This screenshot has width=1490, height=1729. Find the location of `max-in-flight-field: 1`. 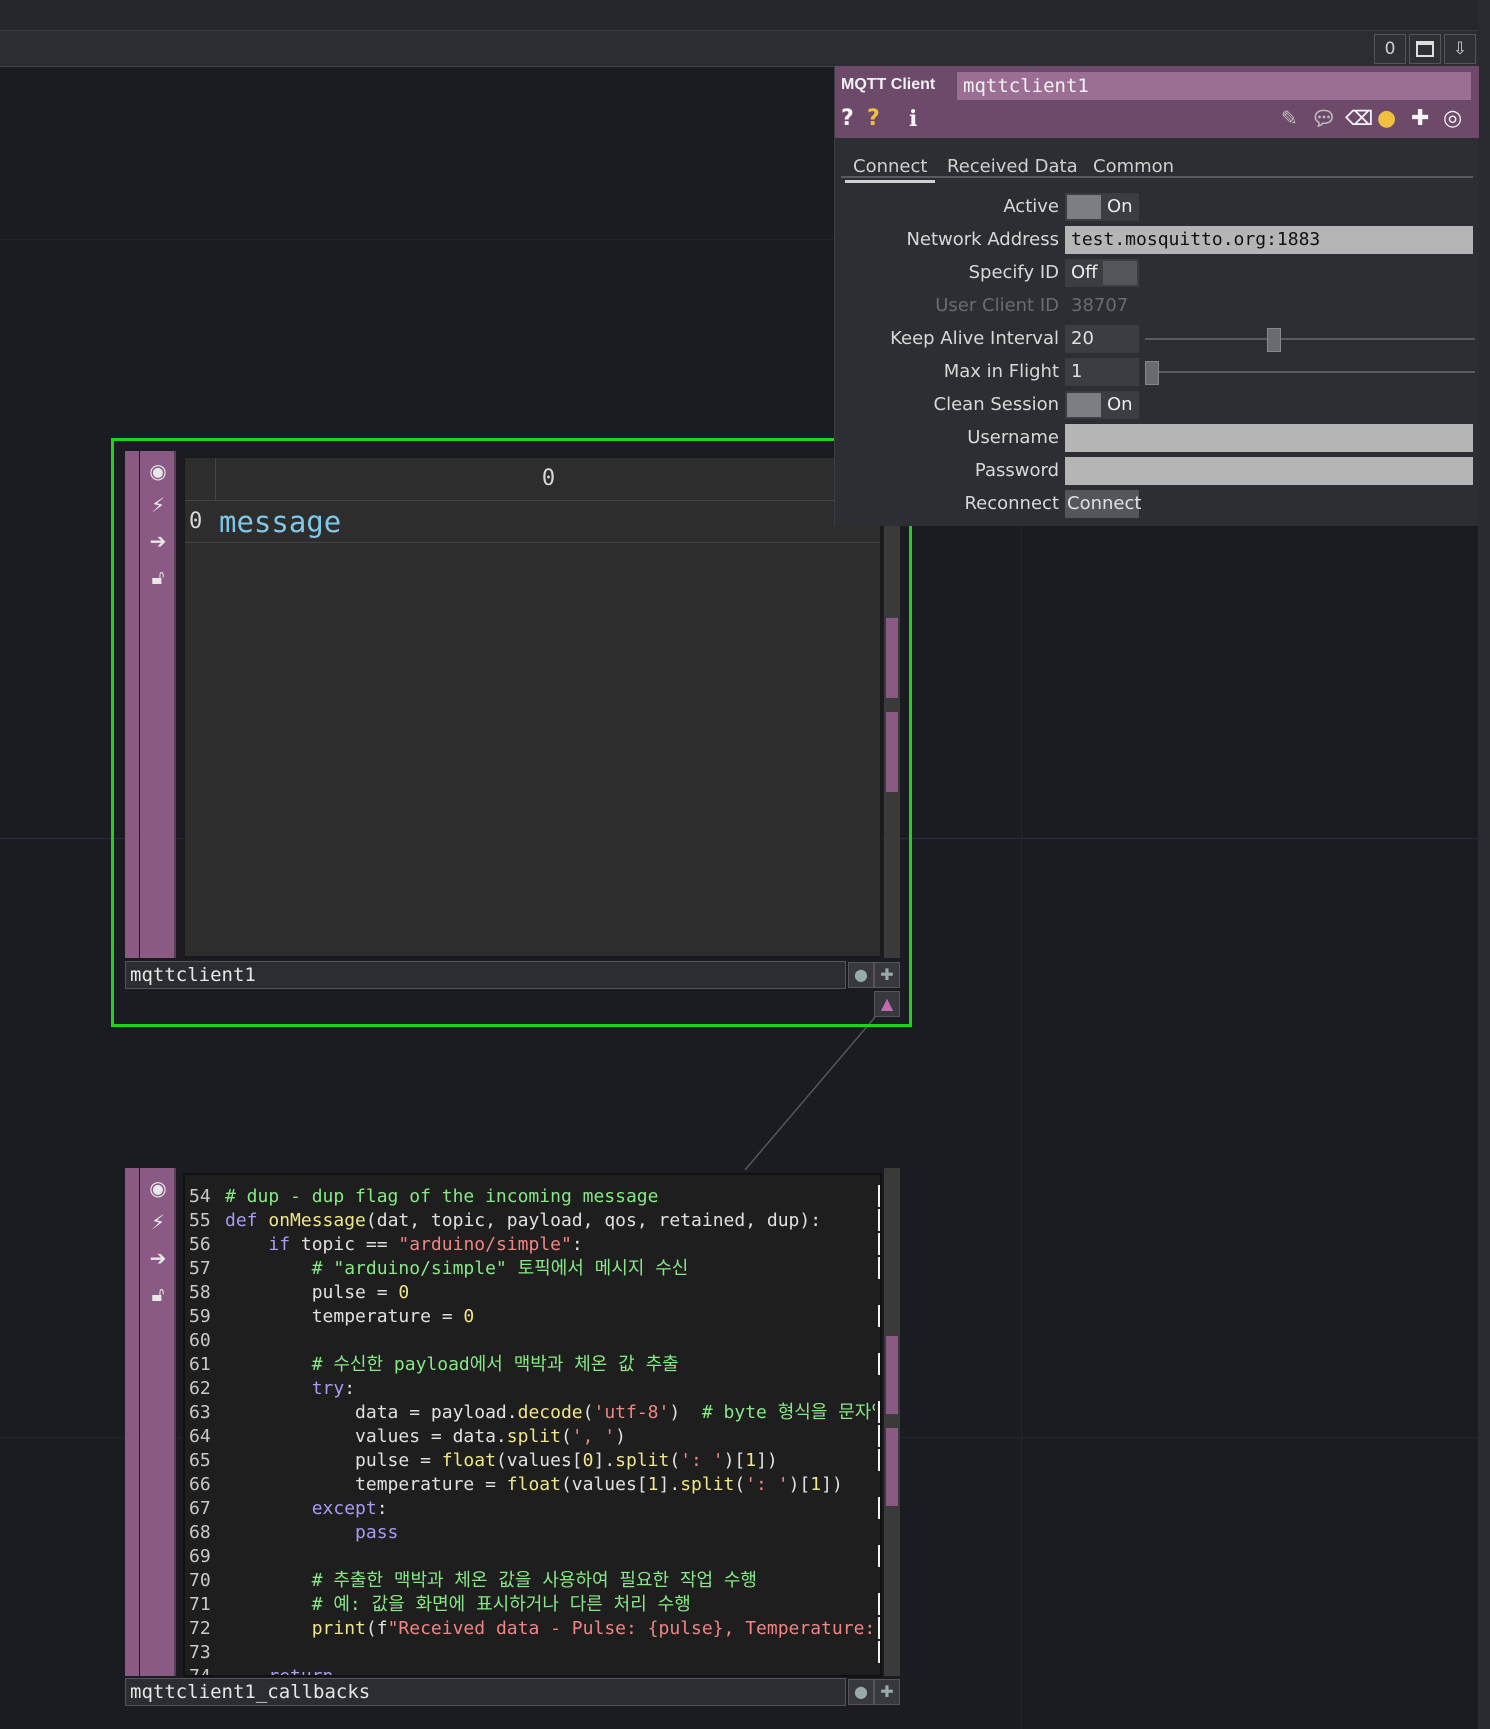

max-in-flight-field: 1 is located at coordinates (1102, 372).